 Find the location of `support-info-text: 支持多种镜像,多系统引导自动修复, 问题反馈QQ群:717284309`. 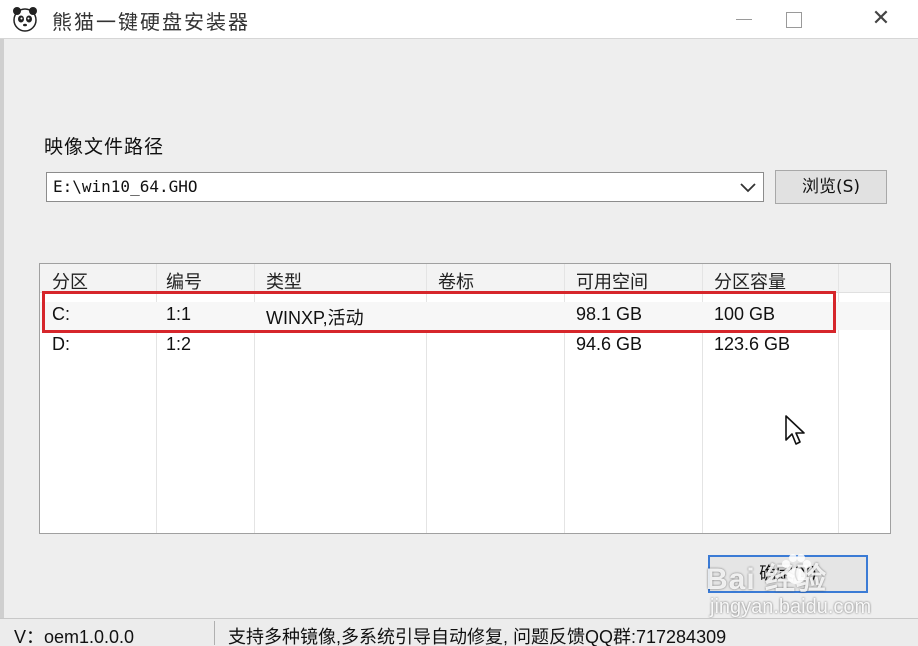

support-info-text: 支持多种镜像,多系统引导自动修复, 问题反馈QQ群:717284309 is located at coordinates (477, 636).